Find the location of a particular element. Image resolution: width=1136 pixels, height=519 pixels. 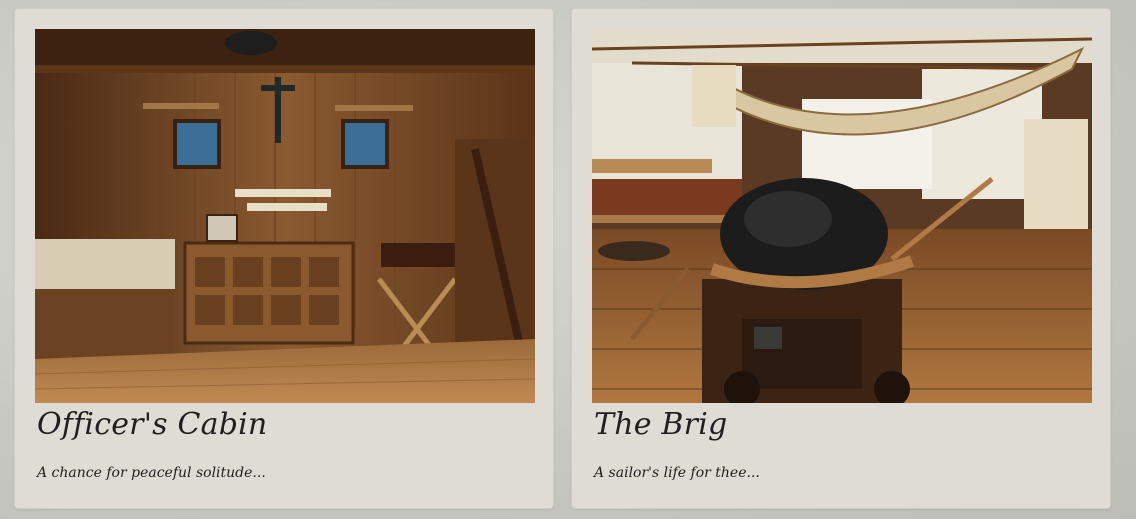

card-title: The Brig is located at coordinates (660, 424).